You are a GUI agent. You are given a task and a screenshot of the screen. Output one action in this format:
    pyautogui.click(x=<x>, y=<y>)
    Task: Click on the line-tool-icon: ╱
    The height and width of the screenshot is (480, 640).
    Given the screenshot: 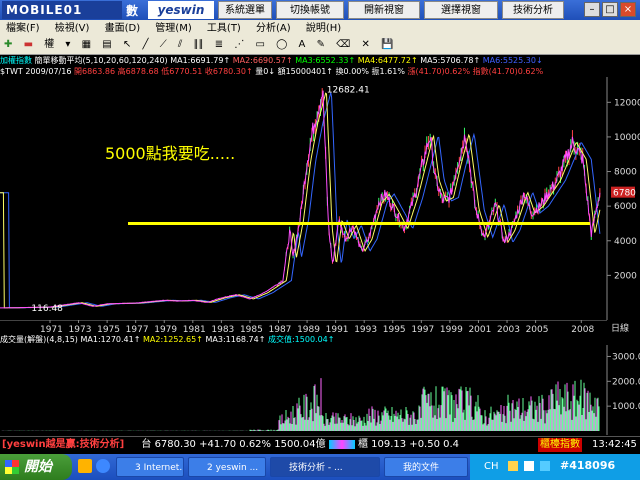 What is the action you would take?
    pyautogui.click(x=145, y=45)
    